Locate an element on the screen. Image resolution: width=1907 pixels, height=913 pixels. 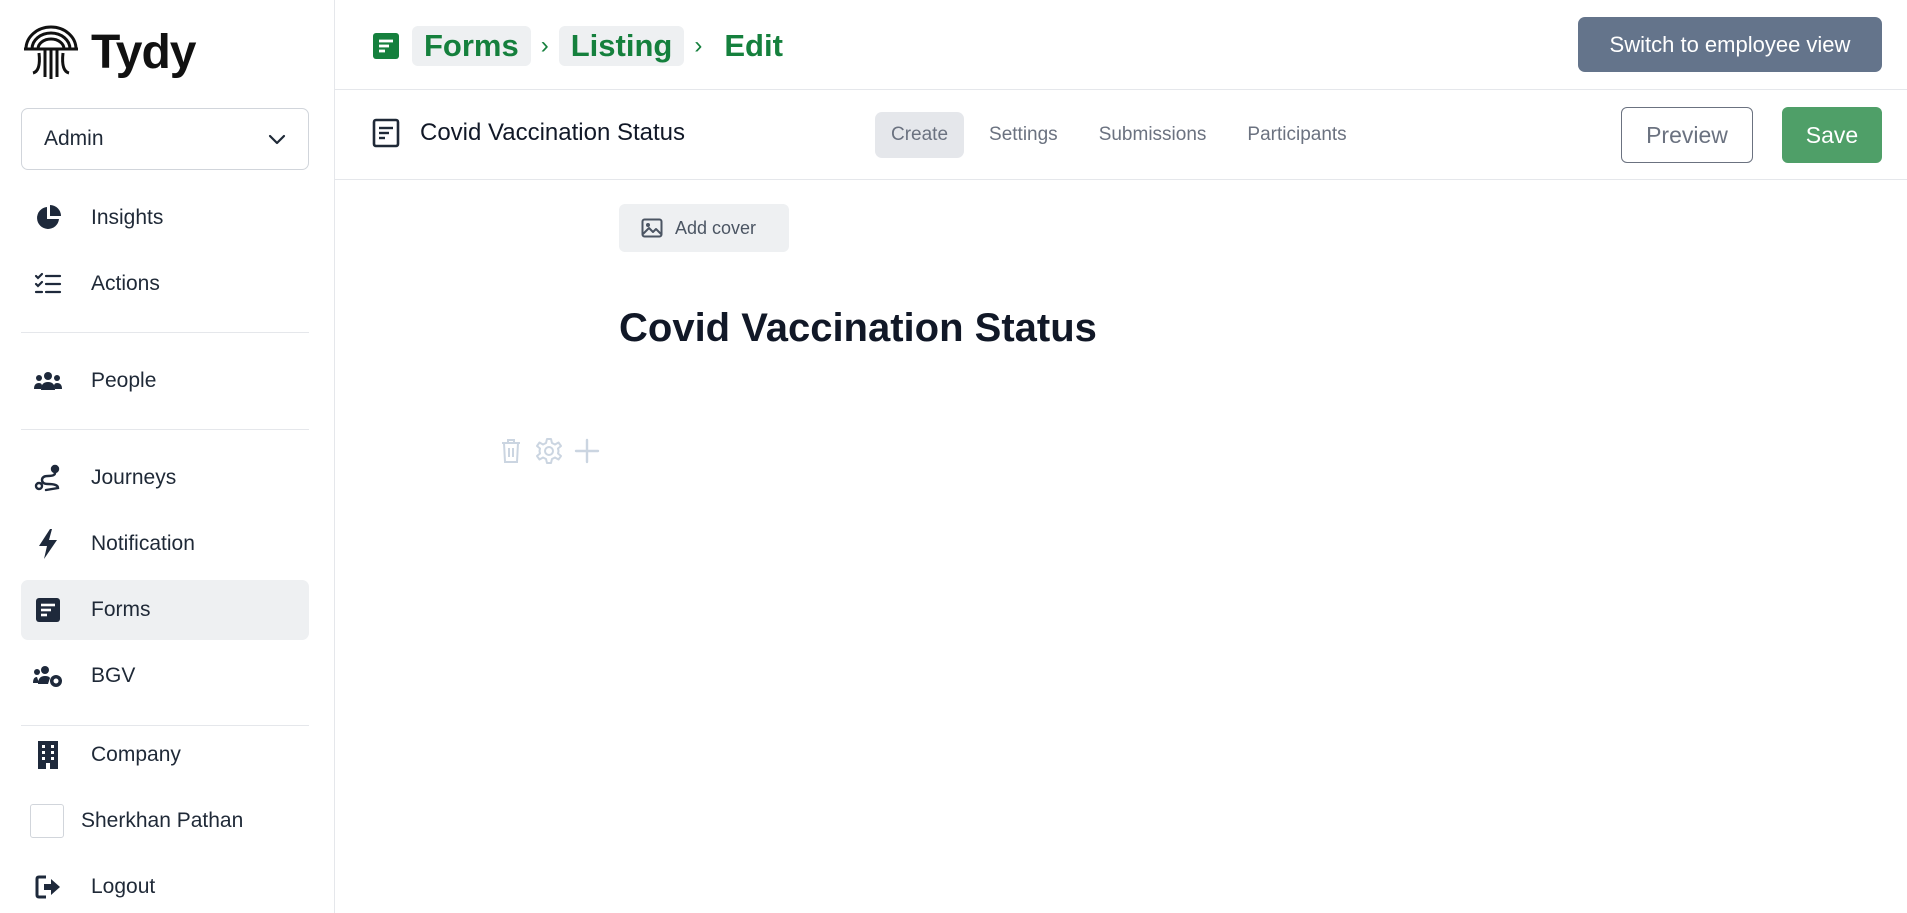
gear-icon is located at coordinates (549, 451).